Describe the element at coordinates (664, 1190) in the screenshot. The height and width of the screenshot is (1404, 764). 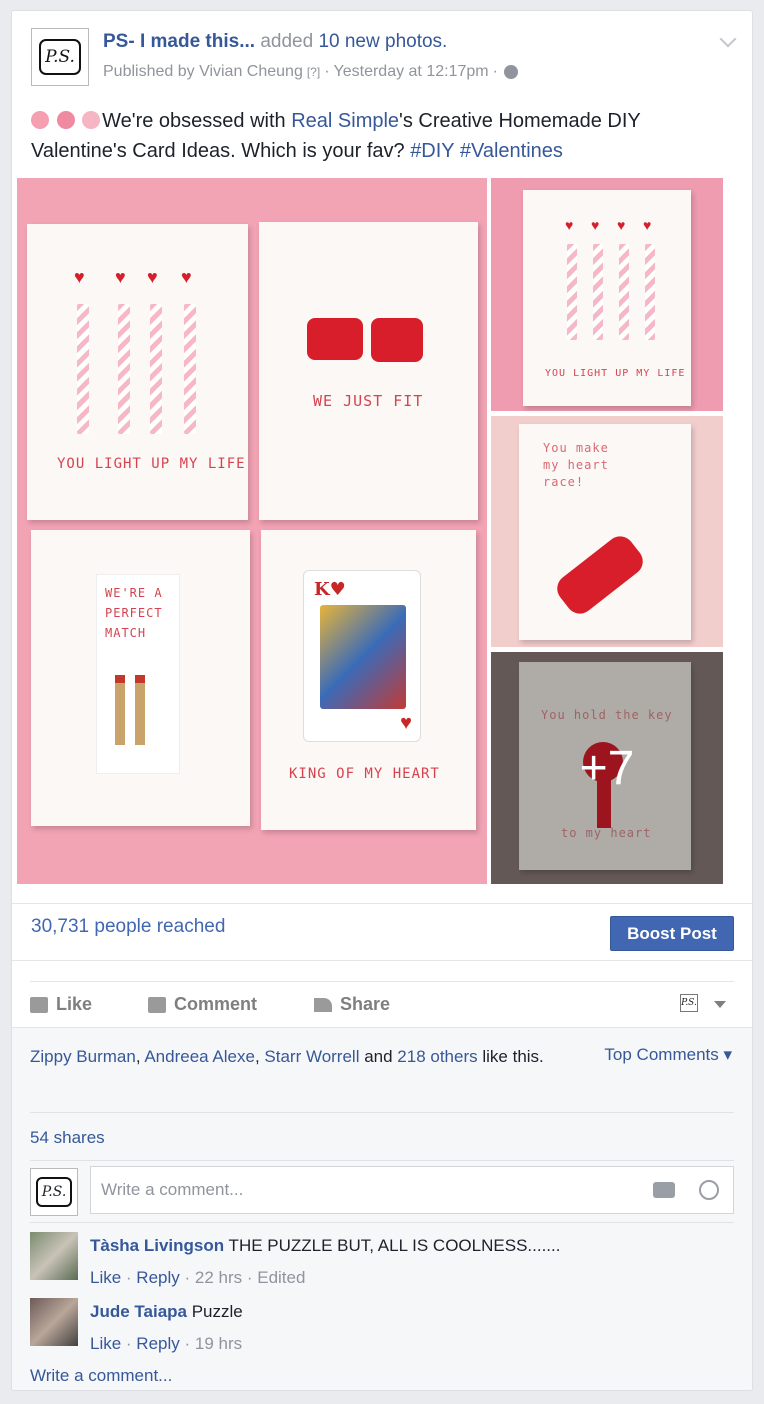
I see `camera-icon` at that location.